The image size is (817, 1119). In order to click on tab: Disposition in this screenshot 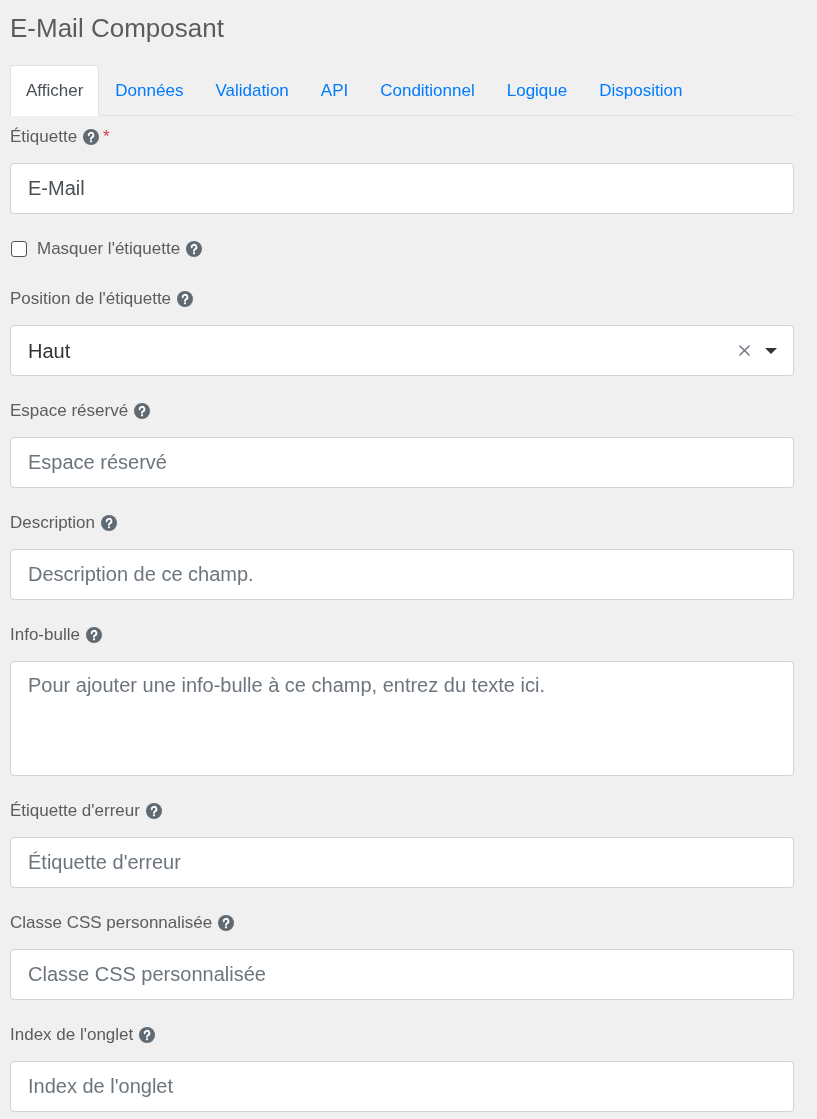, I will do `click(641, 90)`.